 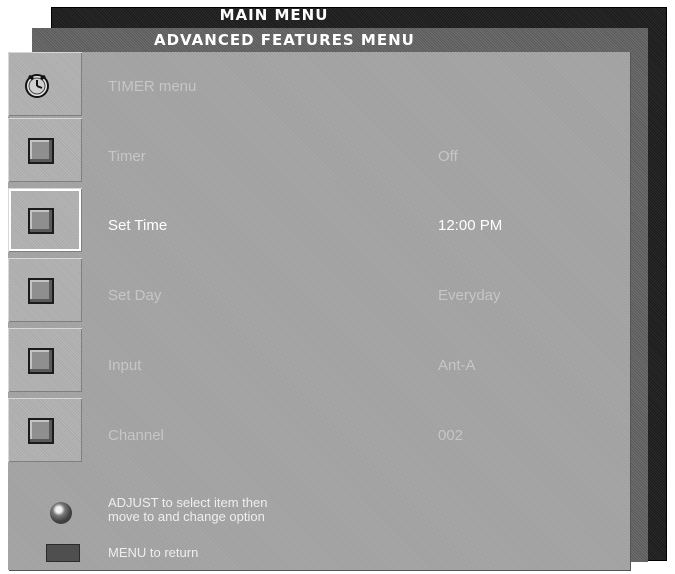 I want to click on alarm-clock-icon, so click(x=37, y=86).